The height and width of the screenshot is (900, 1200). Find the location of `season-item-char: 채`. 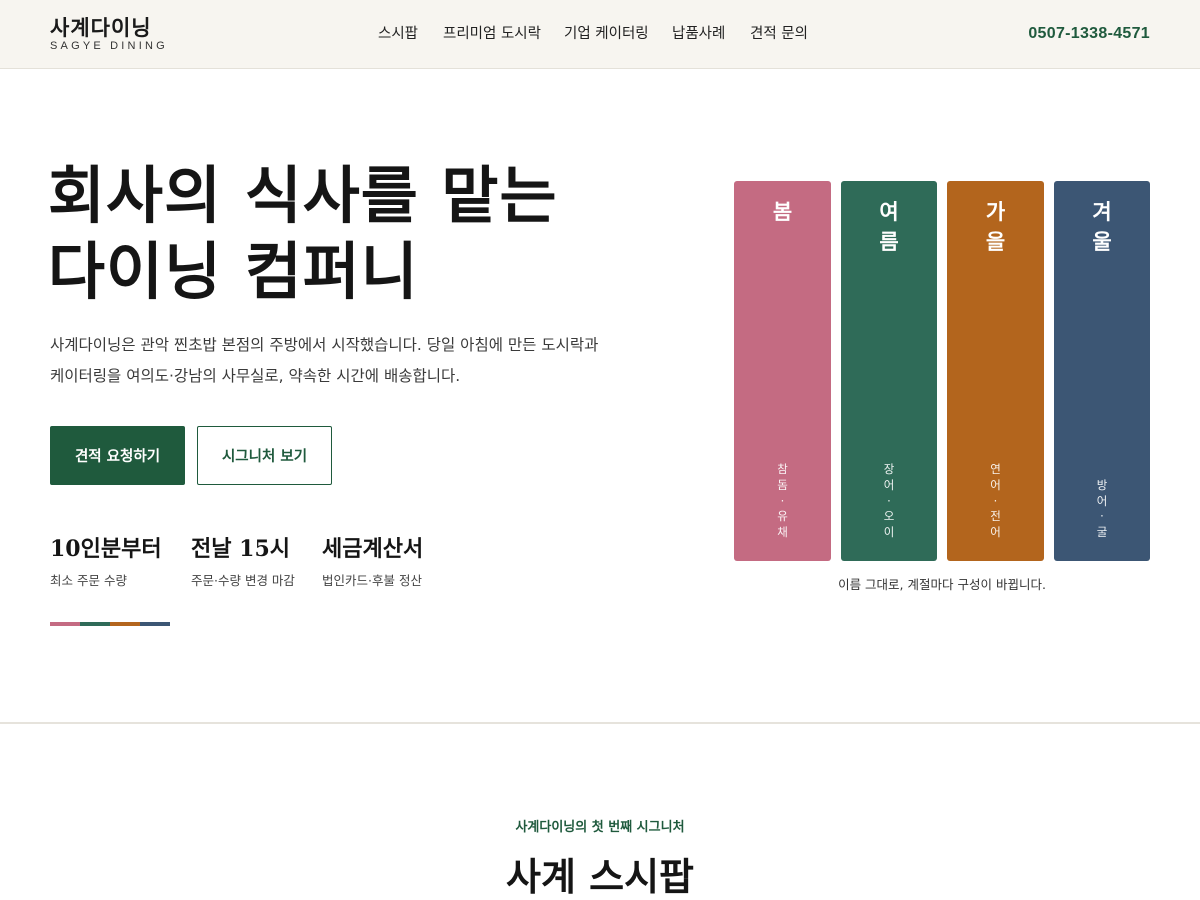

season-item-char: 채 is located at coordinates (782, 532).